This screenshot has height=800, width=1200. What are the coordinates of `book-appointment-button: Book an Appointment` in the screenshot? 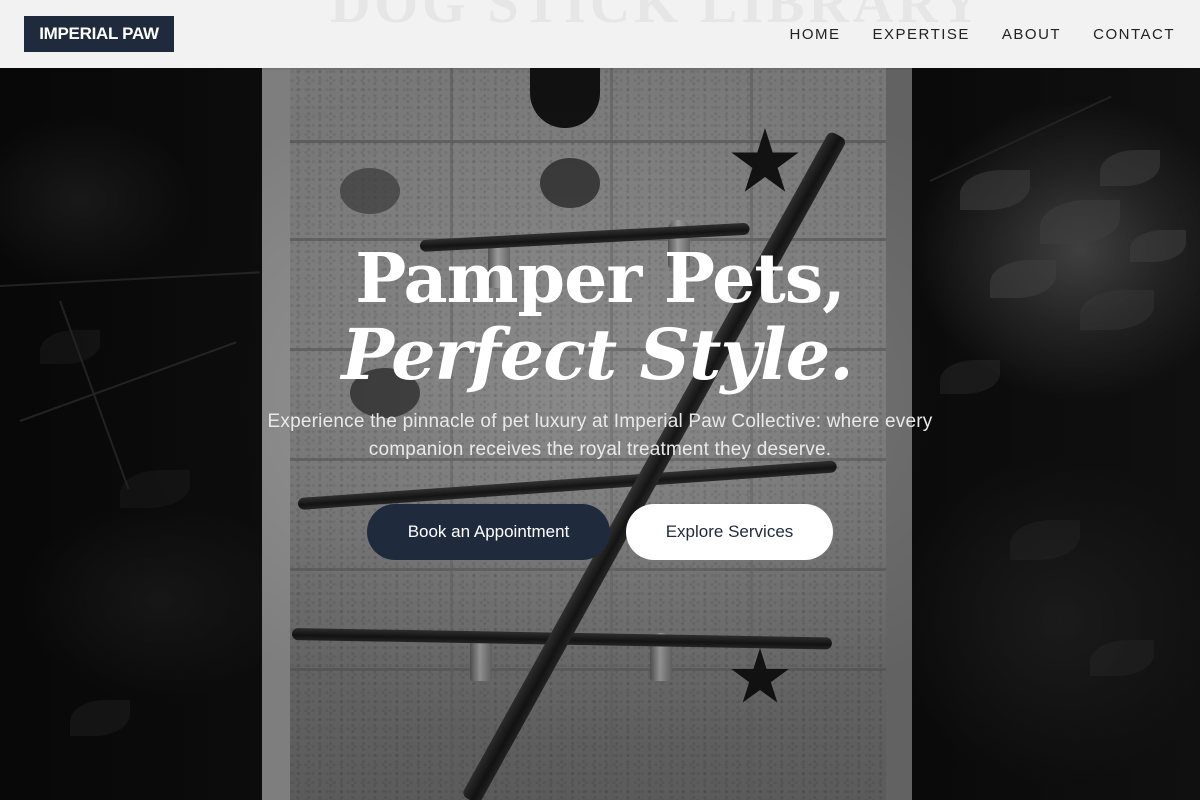 It's located at (488, 532).